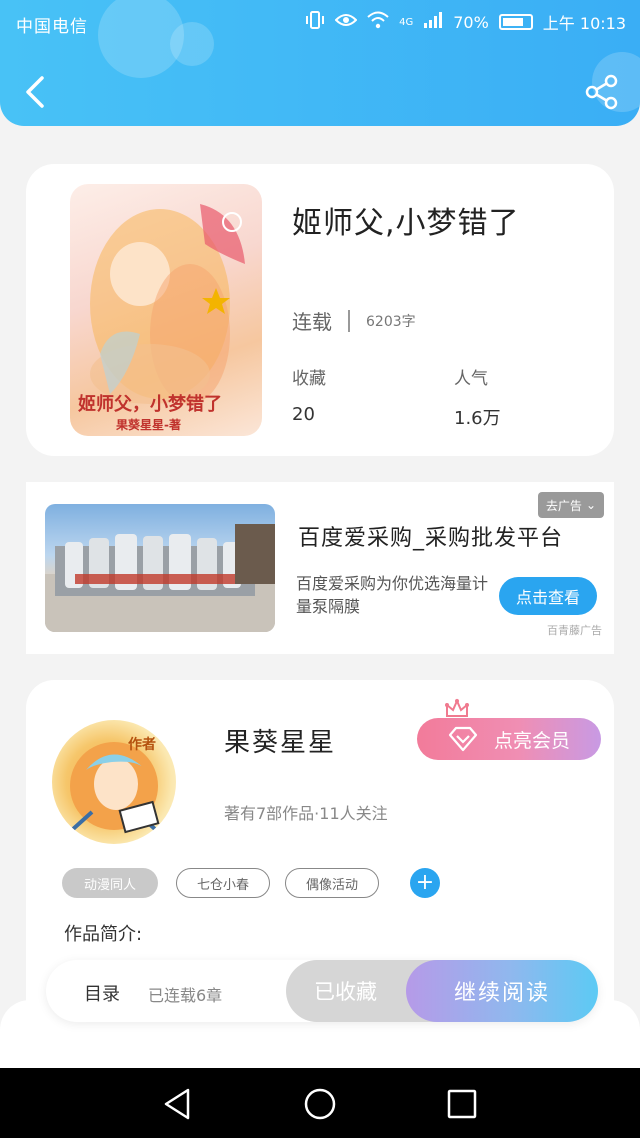 The image size is (640, 1138). Describe the element at coordinates (531, 740) in the screenshot. I see `vip-button-label: 点亮会员` at that location.